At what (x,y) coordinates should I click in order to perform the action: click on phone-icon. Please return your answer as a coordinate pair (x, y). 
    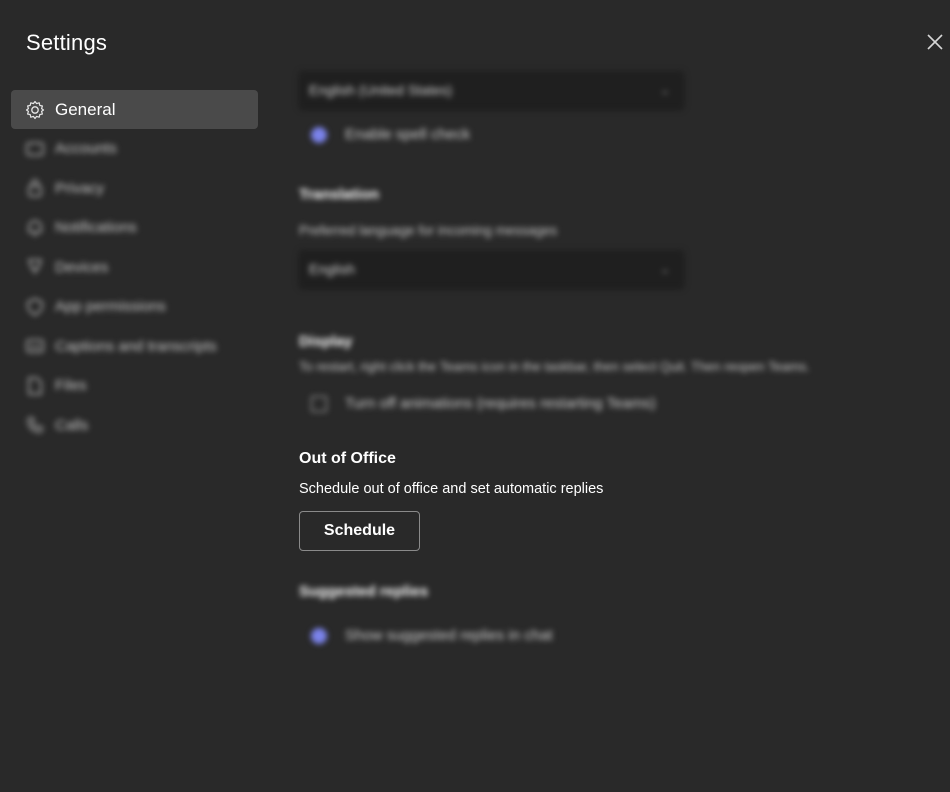
    Looking at the image, I should click on (35, 425).